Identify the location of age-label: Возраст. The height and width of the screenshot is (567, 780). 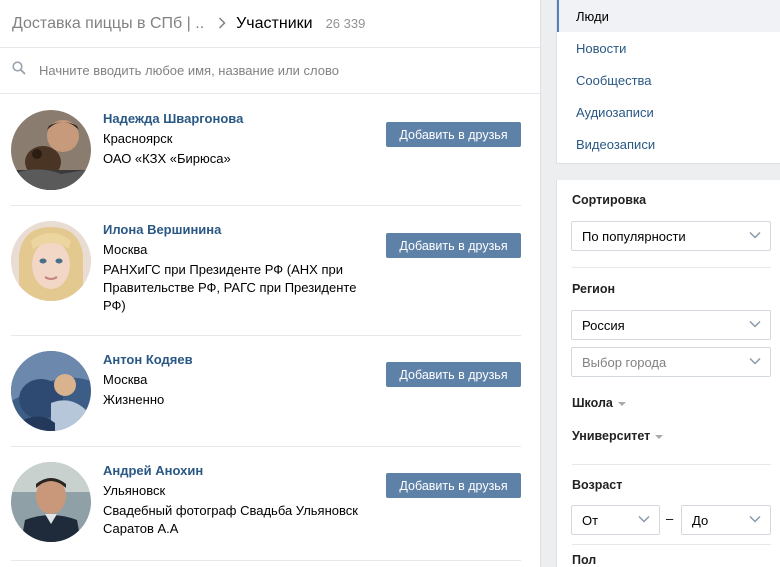
(597, 485).